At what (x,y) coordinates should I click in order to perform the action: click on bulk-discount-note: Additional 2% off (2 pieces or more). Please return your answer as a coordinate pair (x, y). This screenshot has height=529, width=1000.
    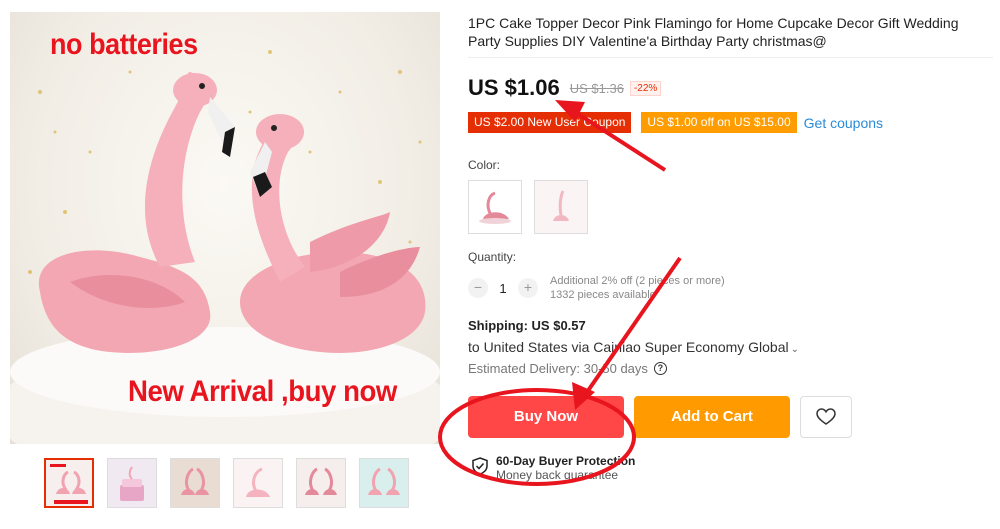
    Looking at the image, I should click on (637, 281).